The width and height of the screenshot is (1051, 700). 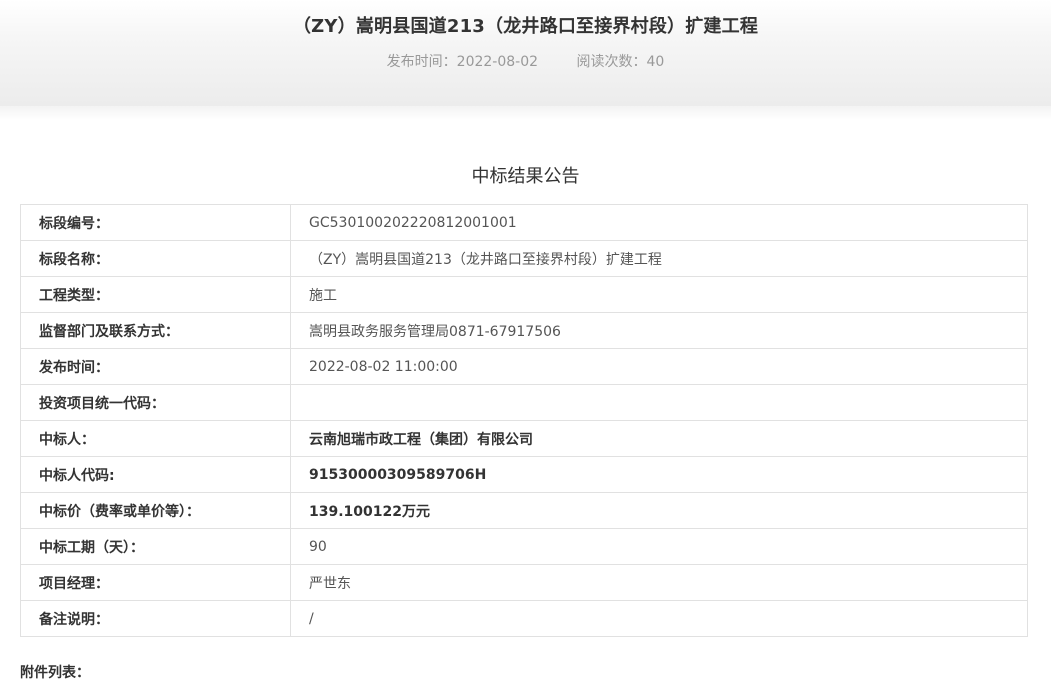 What do you see at coordinates (155, 582) in the screenshot?
I see `row-label: 项目经理：` at bounding box center [155, 582].